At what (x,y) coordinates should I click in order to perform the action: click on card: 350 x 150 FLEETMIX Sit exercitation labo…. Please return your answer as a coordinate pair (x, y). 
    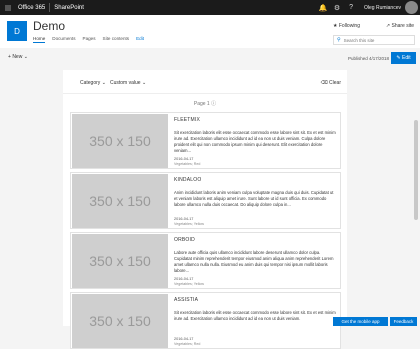
    Looking at the image, I should click on (205, 140).